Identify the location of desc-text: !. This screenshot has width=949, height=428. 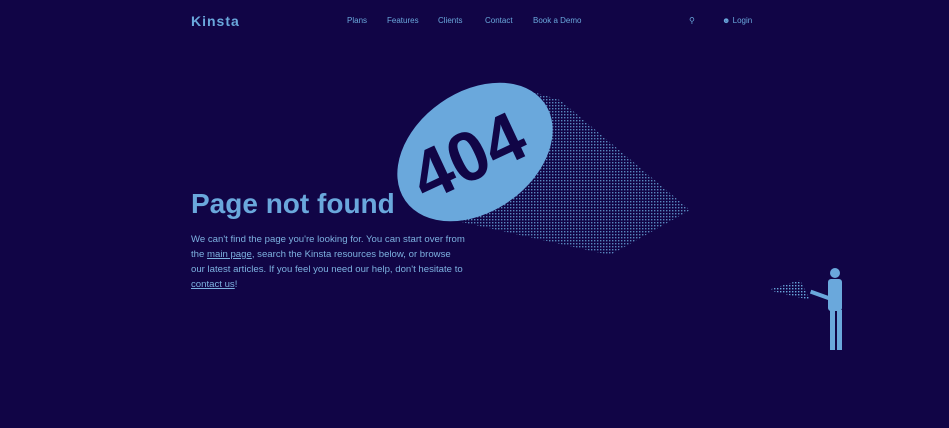
(236, 284).